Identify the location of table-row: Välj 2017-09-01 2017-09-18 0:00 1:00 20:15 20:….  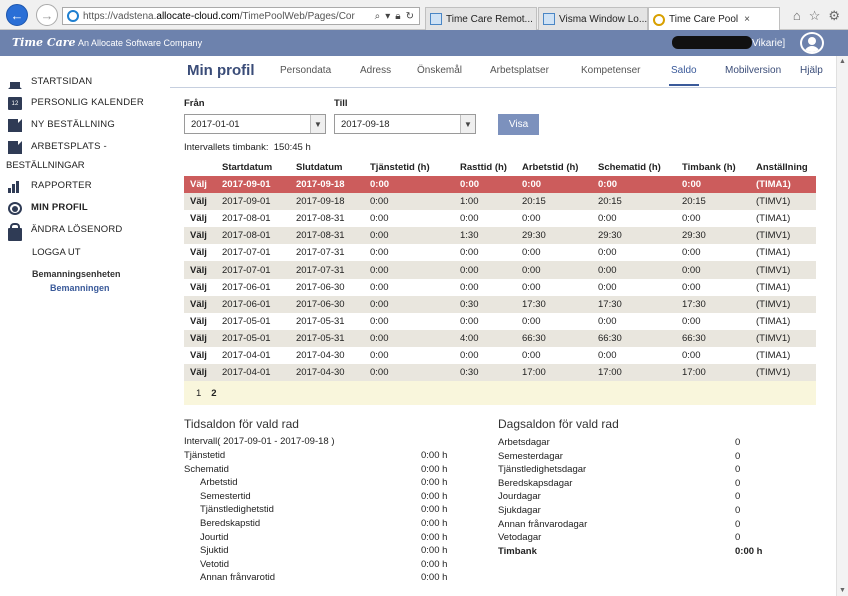
(500, 202).